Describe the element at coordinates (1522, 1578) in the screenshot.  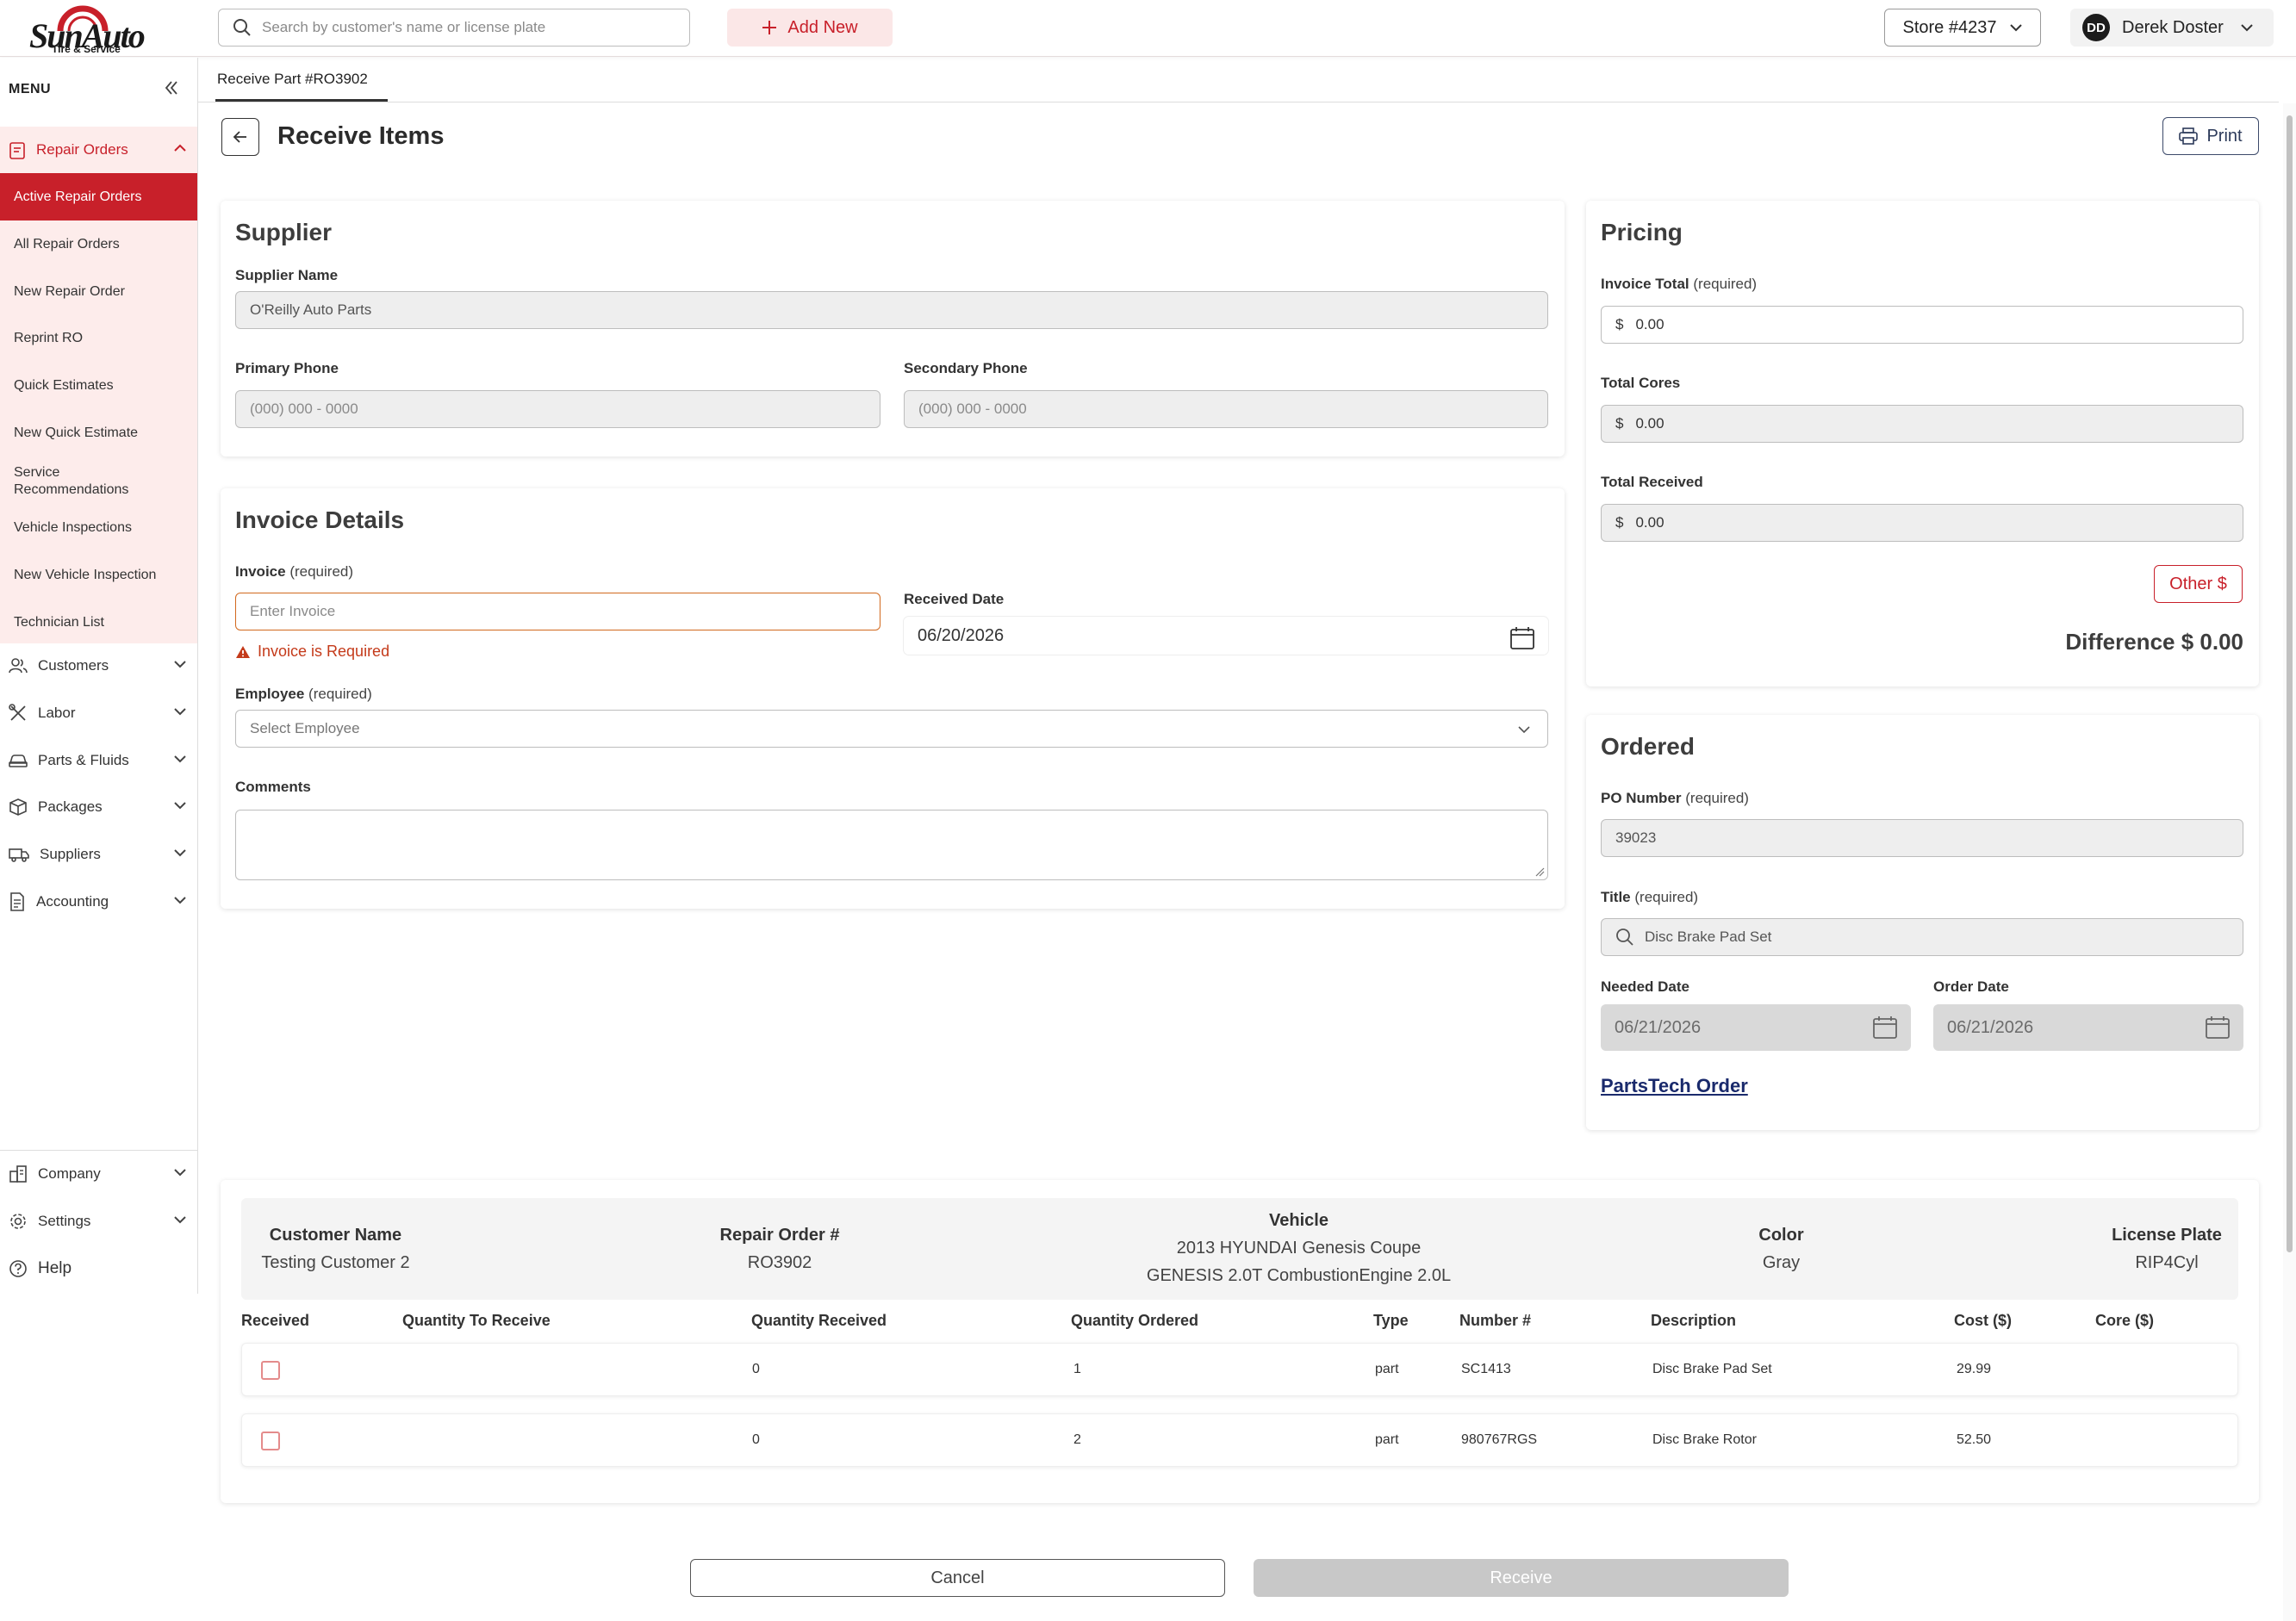
I see `receive-button: Receive` at that location.